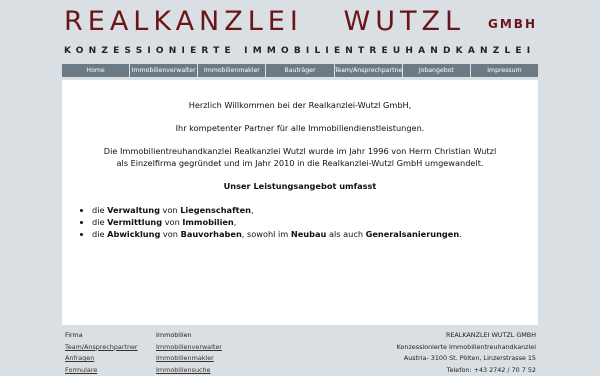 The image size is (600, 376). I want to click on list-item: die Vermittlung von Immobilien,, so click(277, 222).